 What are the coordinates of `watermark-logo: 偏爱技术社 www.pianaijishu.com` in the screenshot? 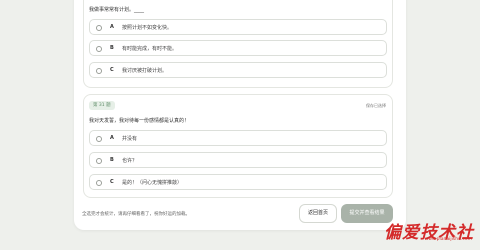 It's located at (418, 230).